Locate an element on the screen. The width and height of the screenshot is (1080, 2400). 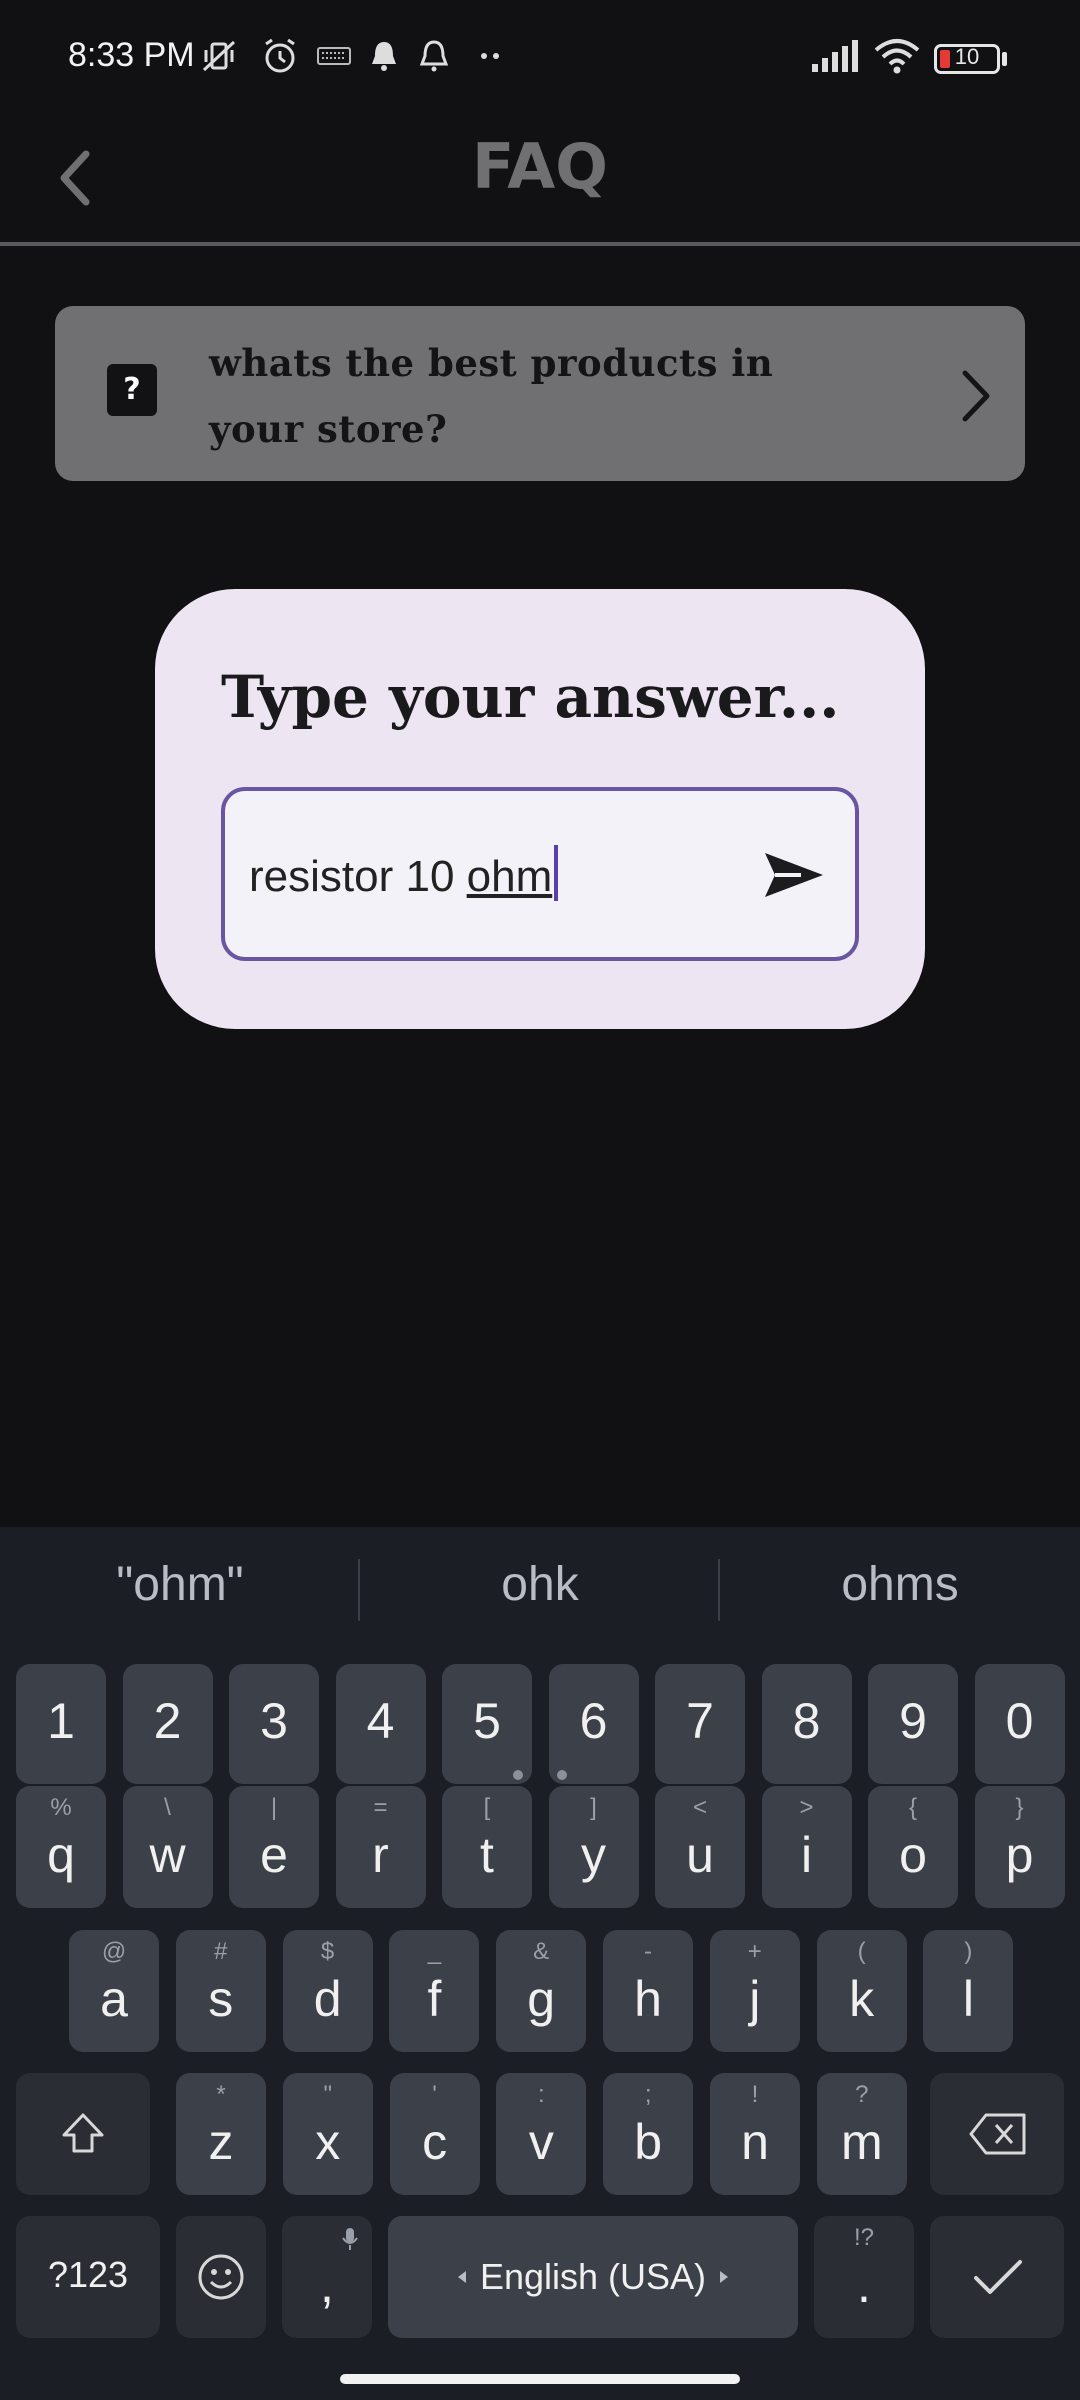
language-left-icon is located at coordinates (462, 2277).